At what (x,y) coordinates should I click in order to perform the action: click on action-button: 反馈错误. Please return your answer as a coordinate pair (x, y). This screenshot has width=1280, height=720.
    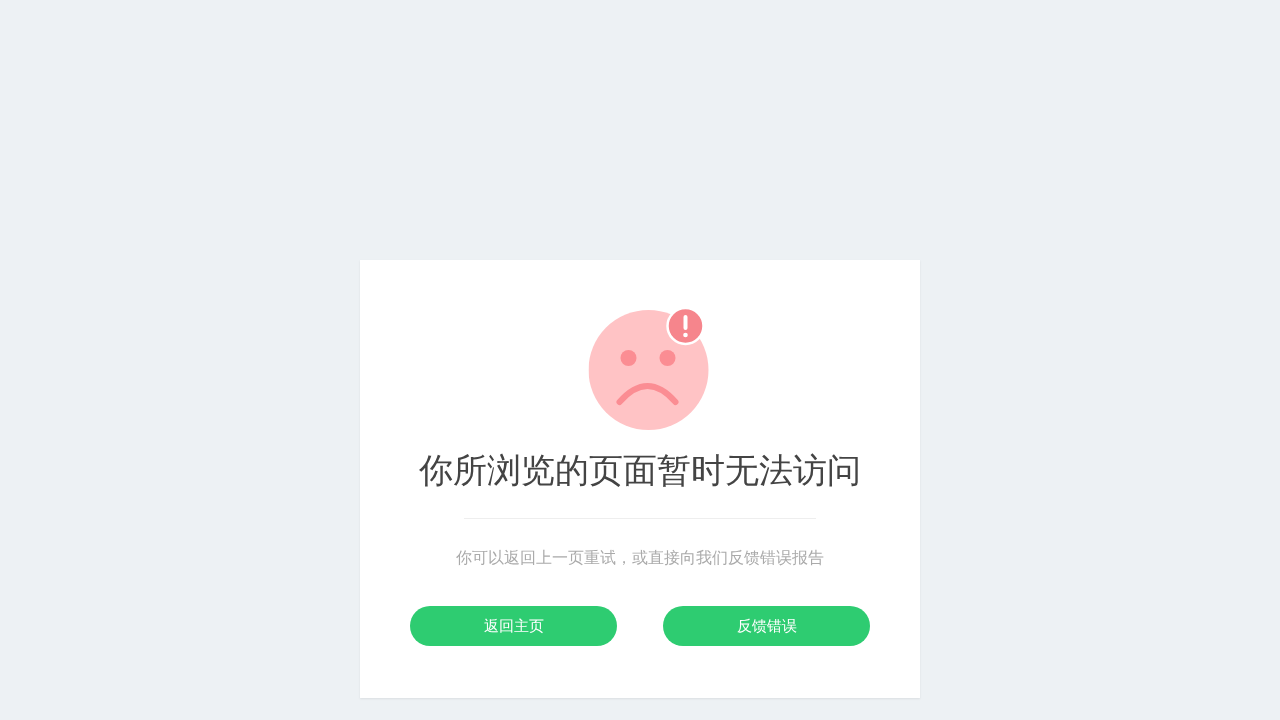
    Looking at the image, I should click on (766, 626).